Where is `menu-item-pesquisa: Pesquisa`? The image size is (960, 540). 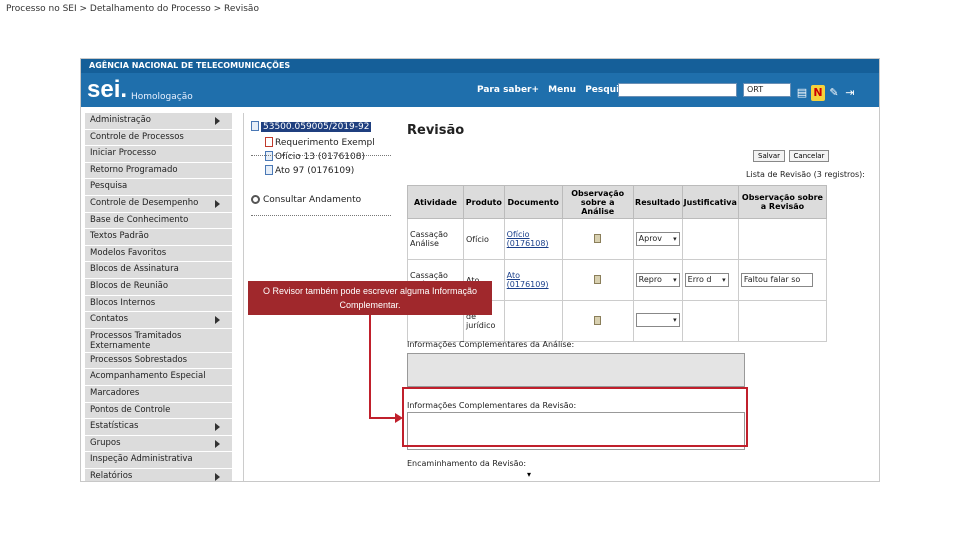 menu-item-pesquisa: Pesquisa is located at coordinates (158, 187).